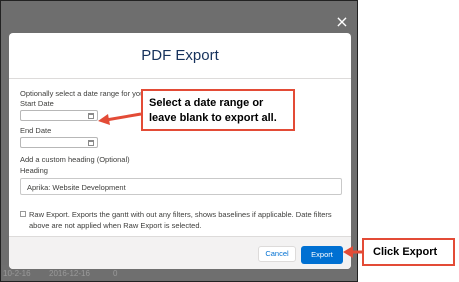  What do you see at coordinates (123, 117) in the screenshot?
I see `date-callout-arrow-line` at bounding box center [123, 117].